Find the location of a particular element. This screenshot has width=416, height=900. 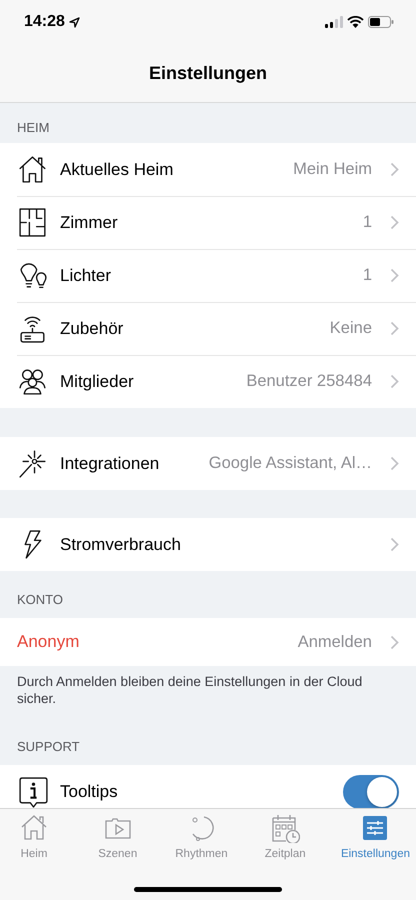

settings-row: Anonym Anmelden is located at coordinates (208, 642).